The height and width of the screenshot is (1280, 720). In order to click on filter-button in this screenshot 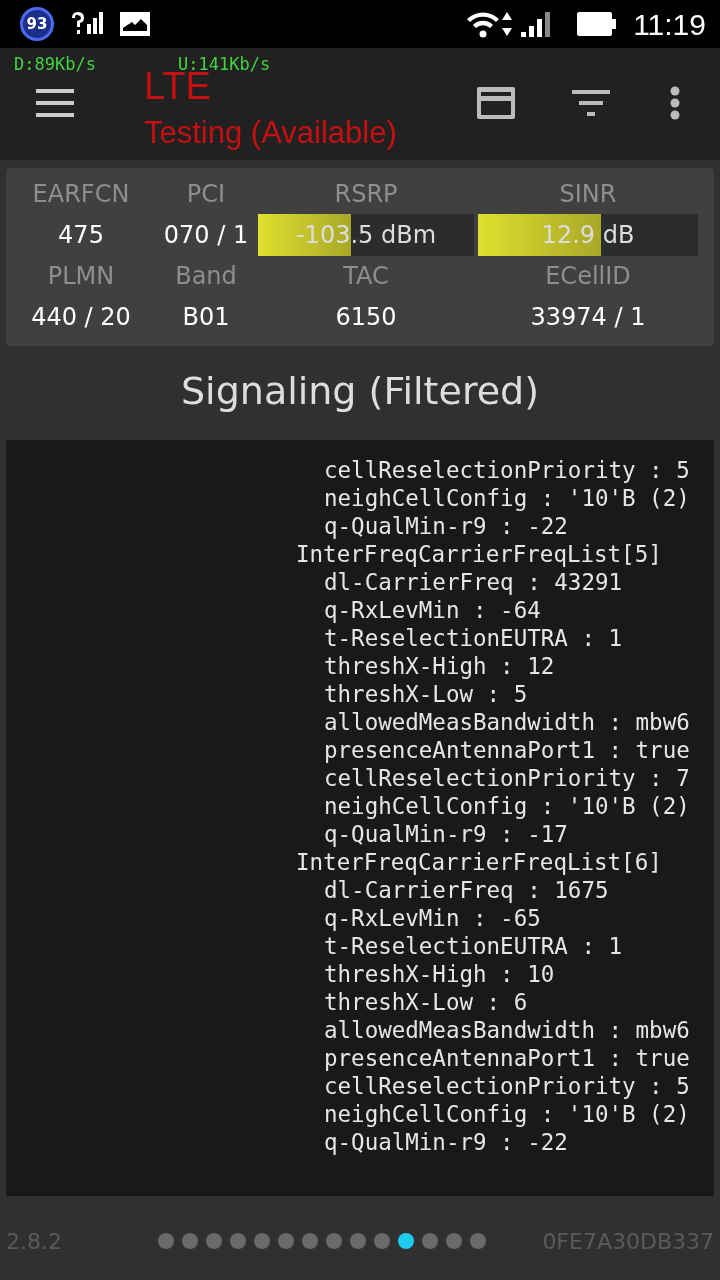, I will do `click(591, 103)`.